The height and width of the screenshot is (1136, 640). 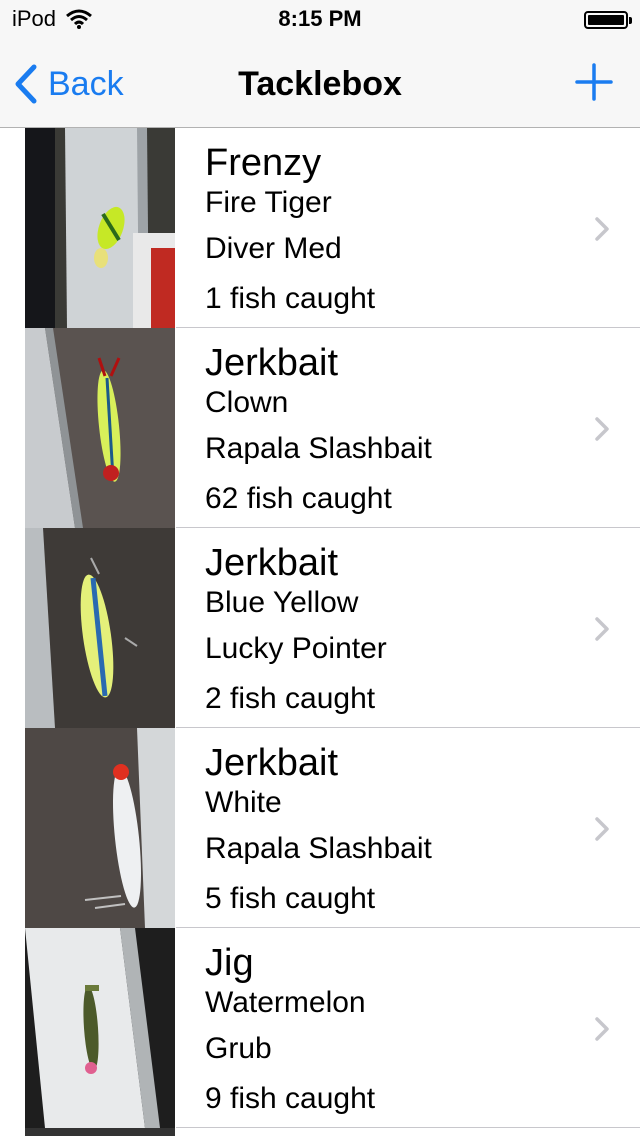 What do you see at coordinates (296, 648) in the screenshot?
I see `lure-model: Lucky Pointer` at bounding box center [296, 648].